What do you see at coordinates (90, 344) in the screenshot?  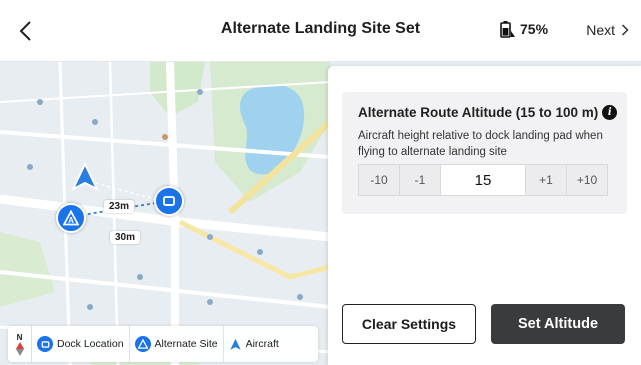 I see `legend-dock-label: Dock Location` at bounding box center [90, 344].